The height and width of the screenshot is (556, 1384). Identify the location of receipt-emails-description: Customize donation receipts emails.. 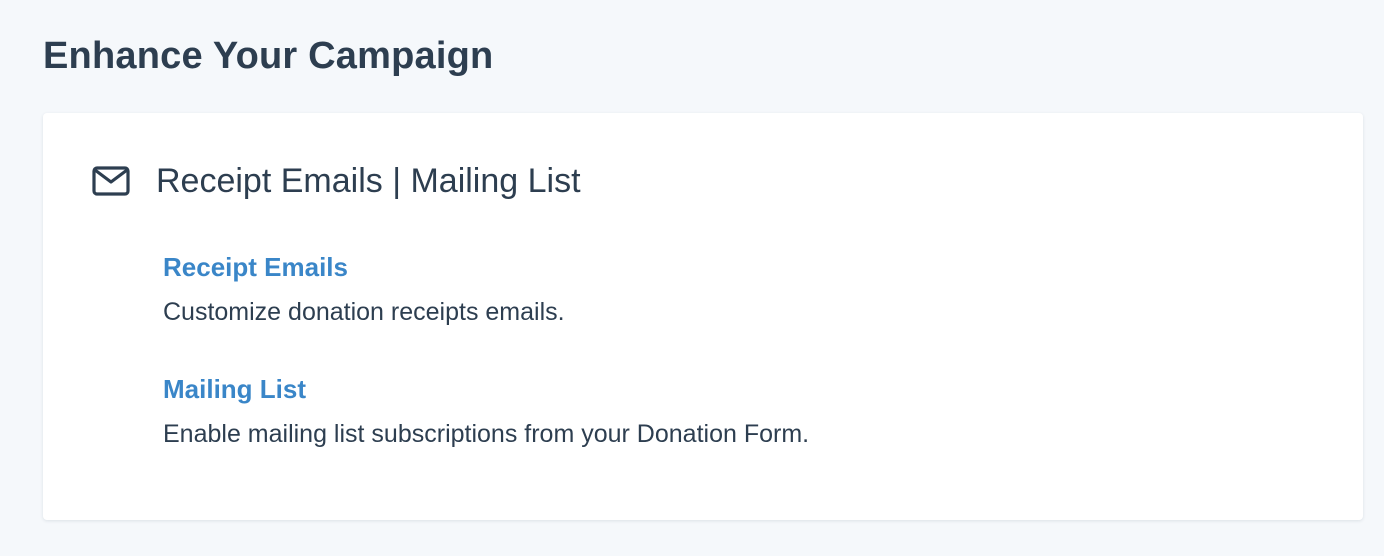
(364, 312).